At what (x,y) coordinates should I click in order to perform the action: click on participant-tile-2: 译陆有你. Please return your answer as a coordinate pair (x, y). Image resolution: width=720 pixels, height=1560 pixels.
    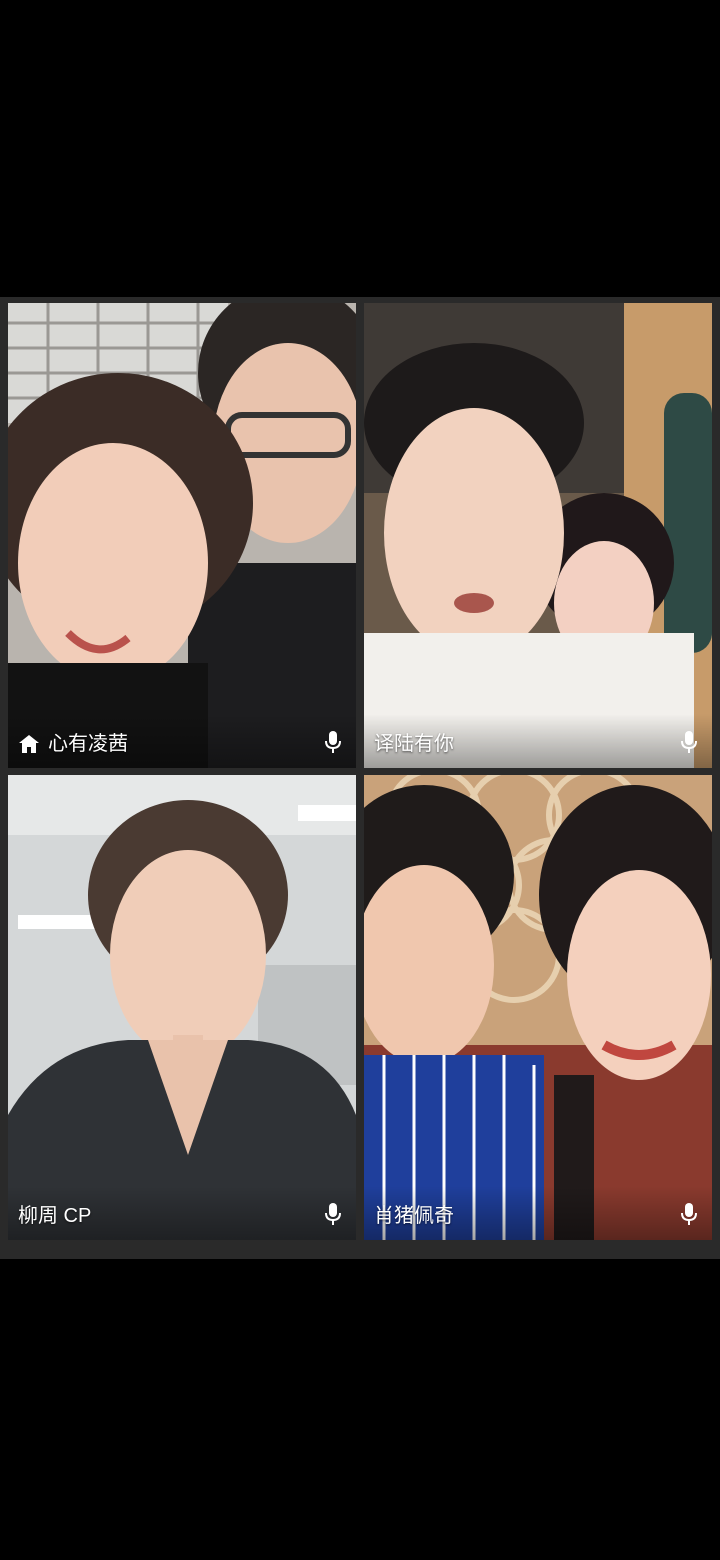
    Looking at the image, I should click on (538, 535).